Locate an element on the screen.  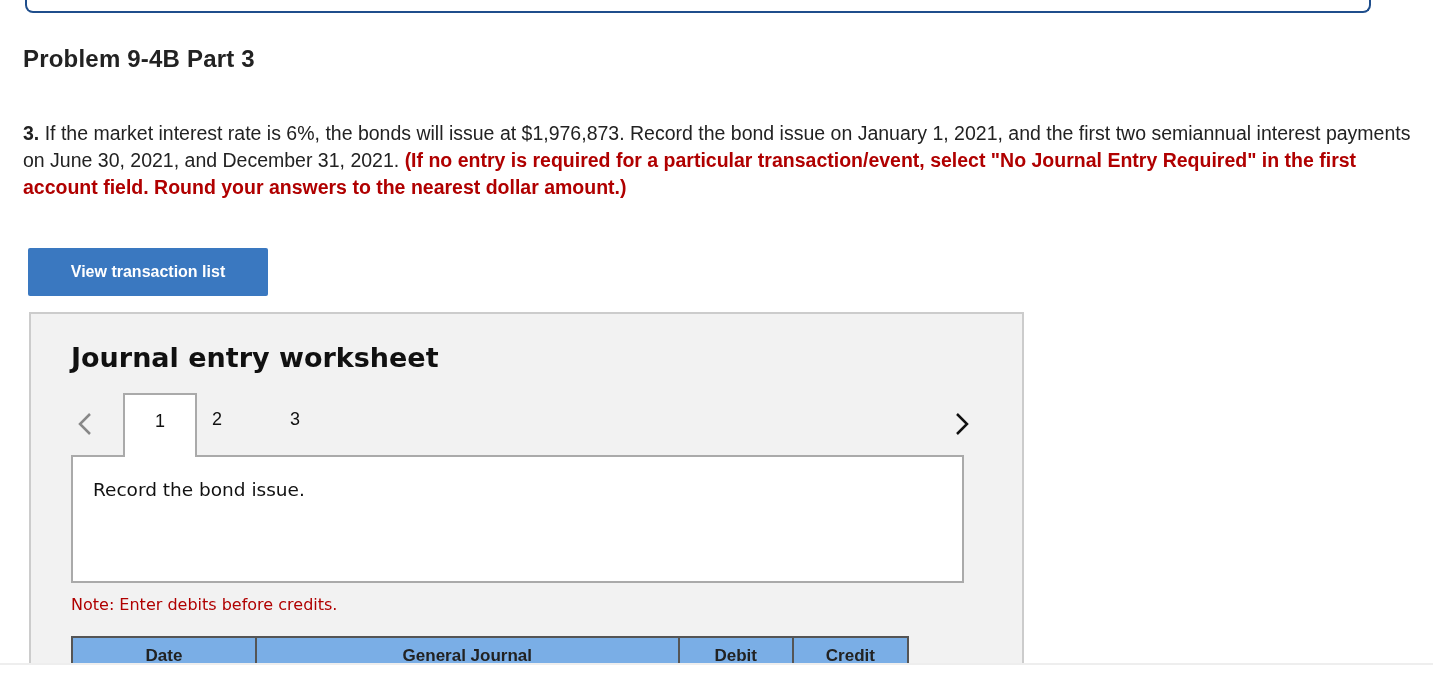
entry-tab: 3 is located at coordinates (295, 424).